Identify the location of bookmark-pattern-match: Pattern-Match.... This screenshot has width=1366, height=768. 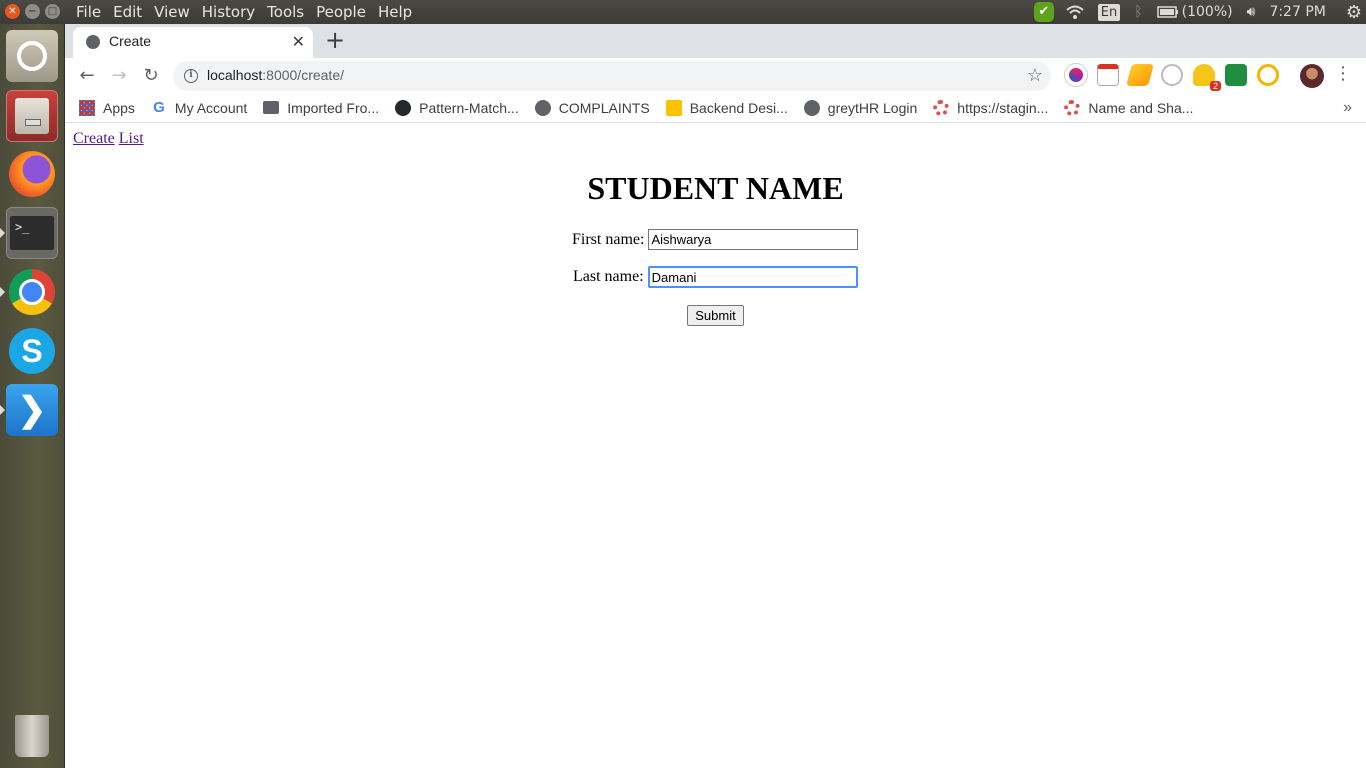
(457, 107).